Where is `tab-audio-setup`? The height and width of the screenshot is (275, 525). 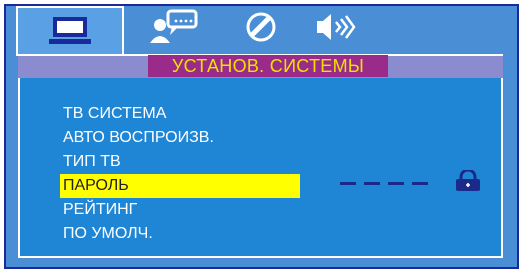
tab-audio-setup is located at coordinates (336, 29).